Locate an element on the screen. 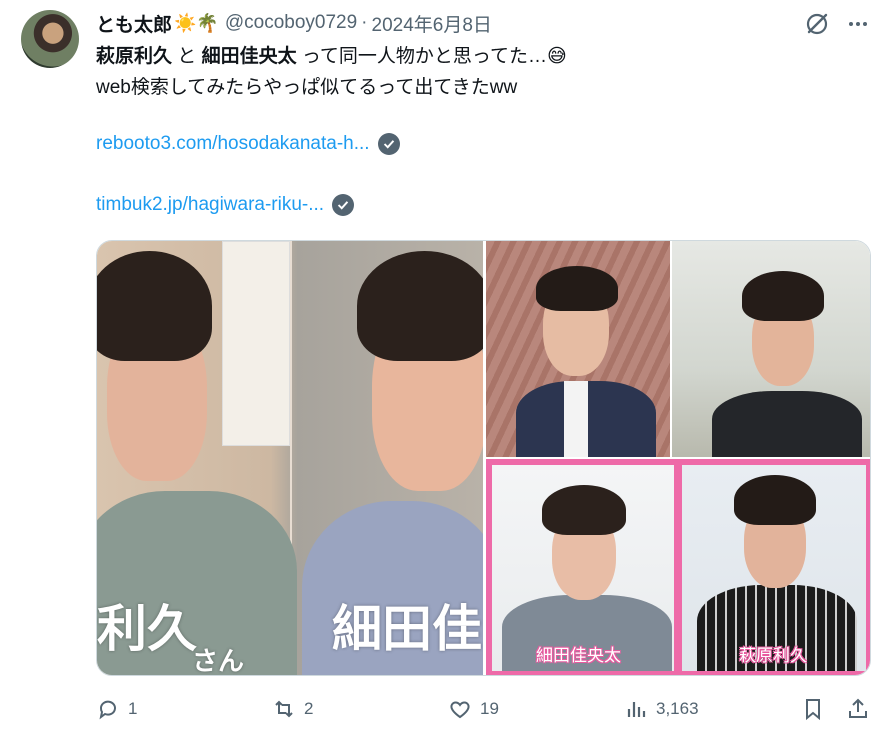  like-button: 19 is located at coordinates (473, 709).